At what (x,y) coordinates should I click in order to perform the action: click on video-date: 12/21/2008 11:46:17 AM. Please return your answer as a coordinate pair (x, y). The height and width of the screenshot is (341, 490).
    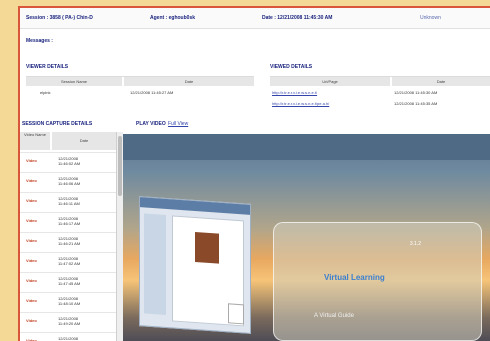
    Looking at the image, I should click on (69, 221).